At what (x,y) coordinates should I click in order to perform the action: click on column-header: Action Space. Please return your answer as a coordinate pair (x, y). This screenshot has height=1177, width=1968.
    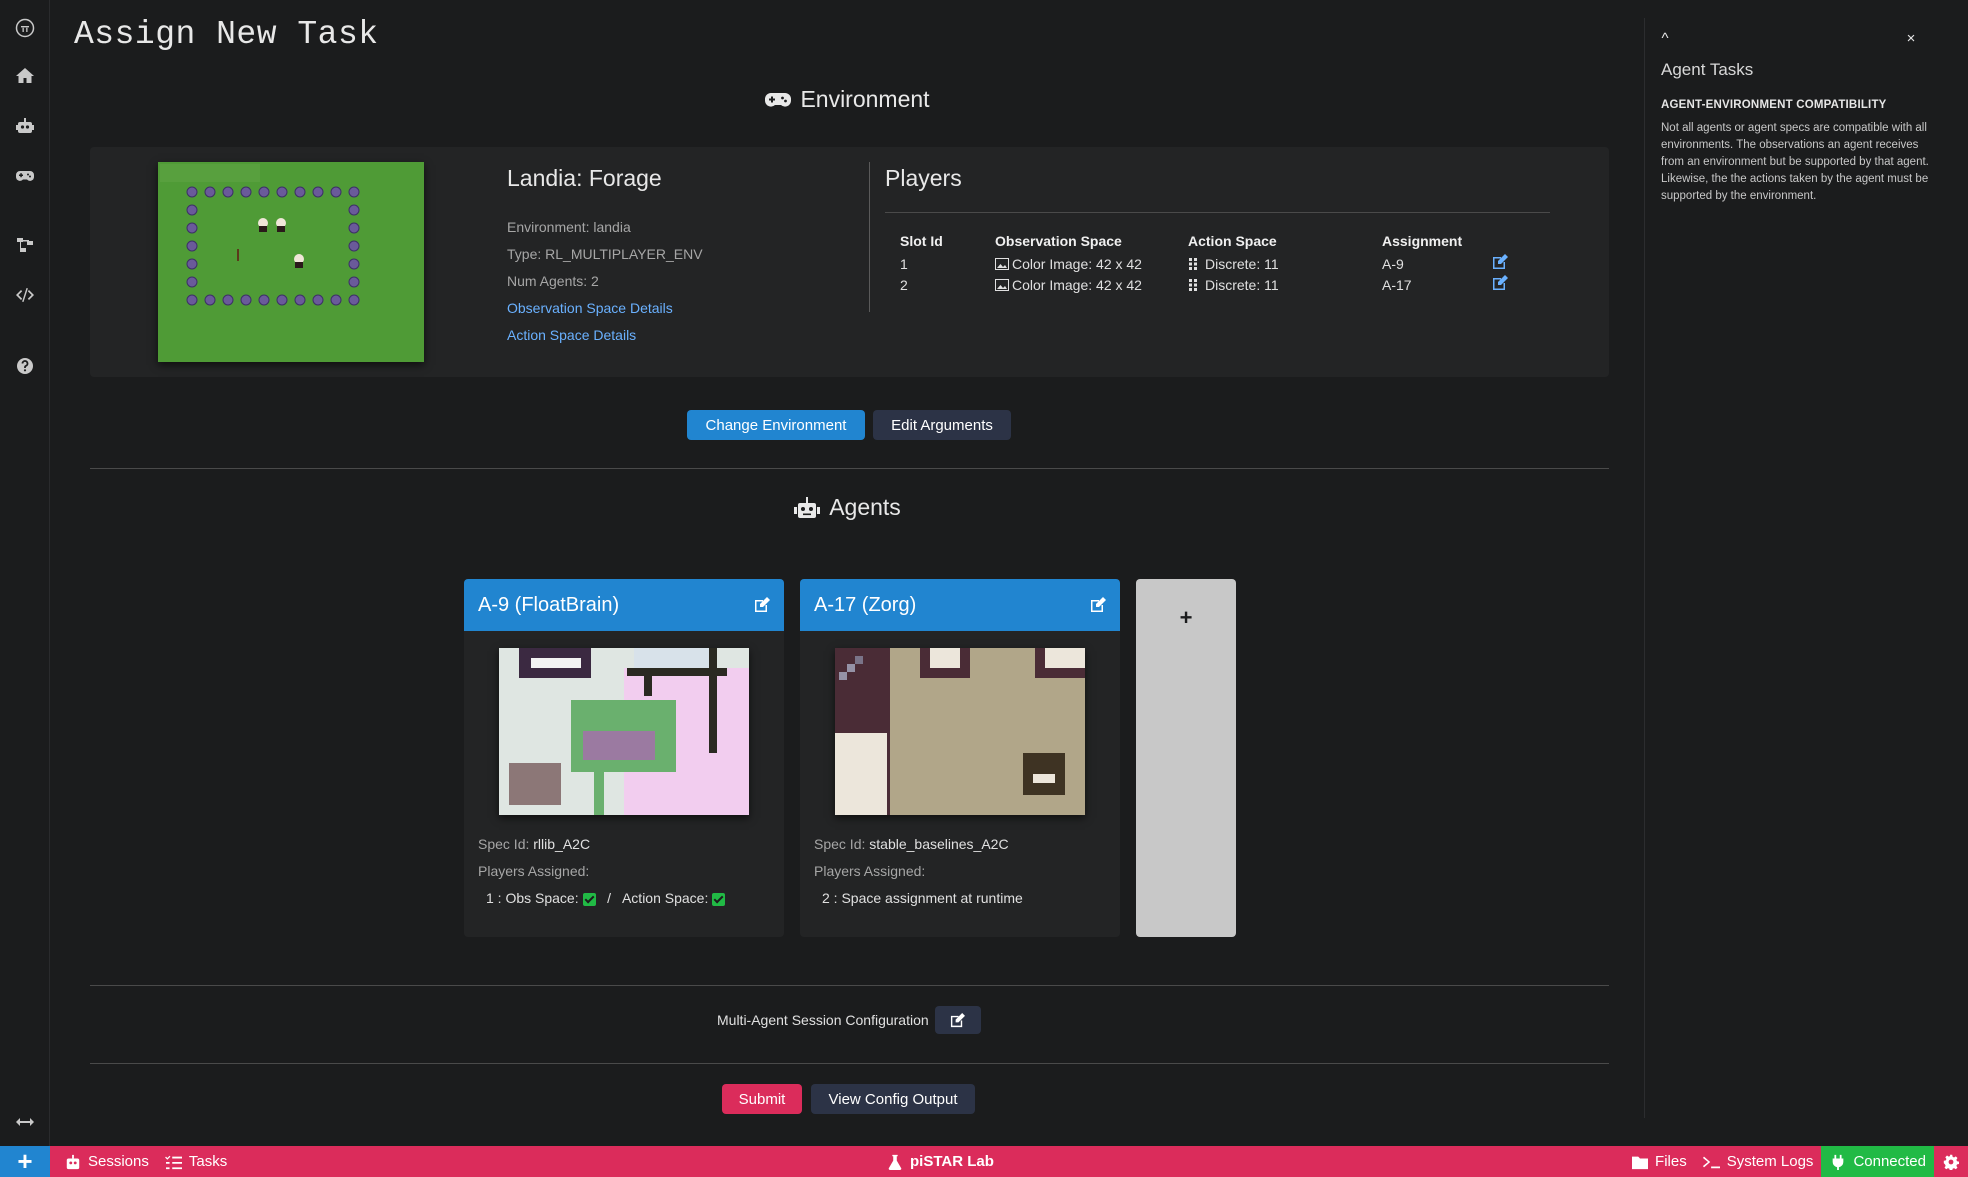
    Looking at the image, I should click on (1232, 241).